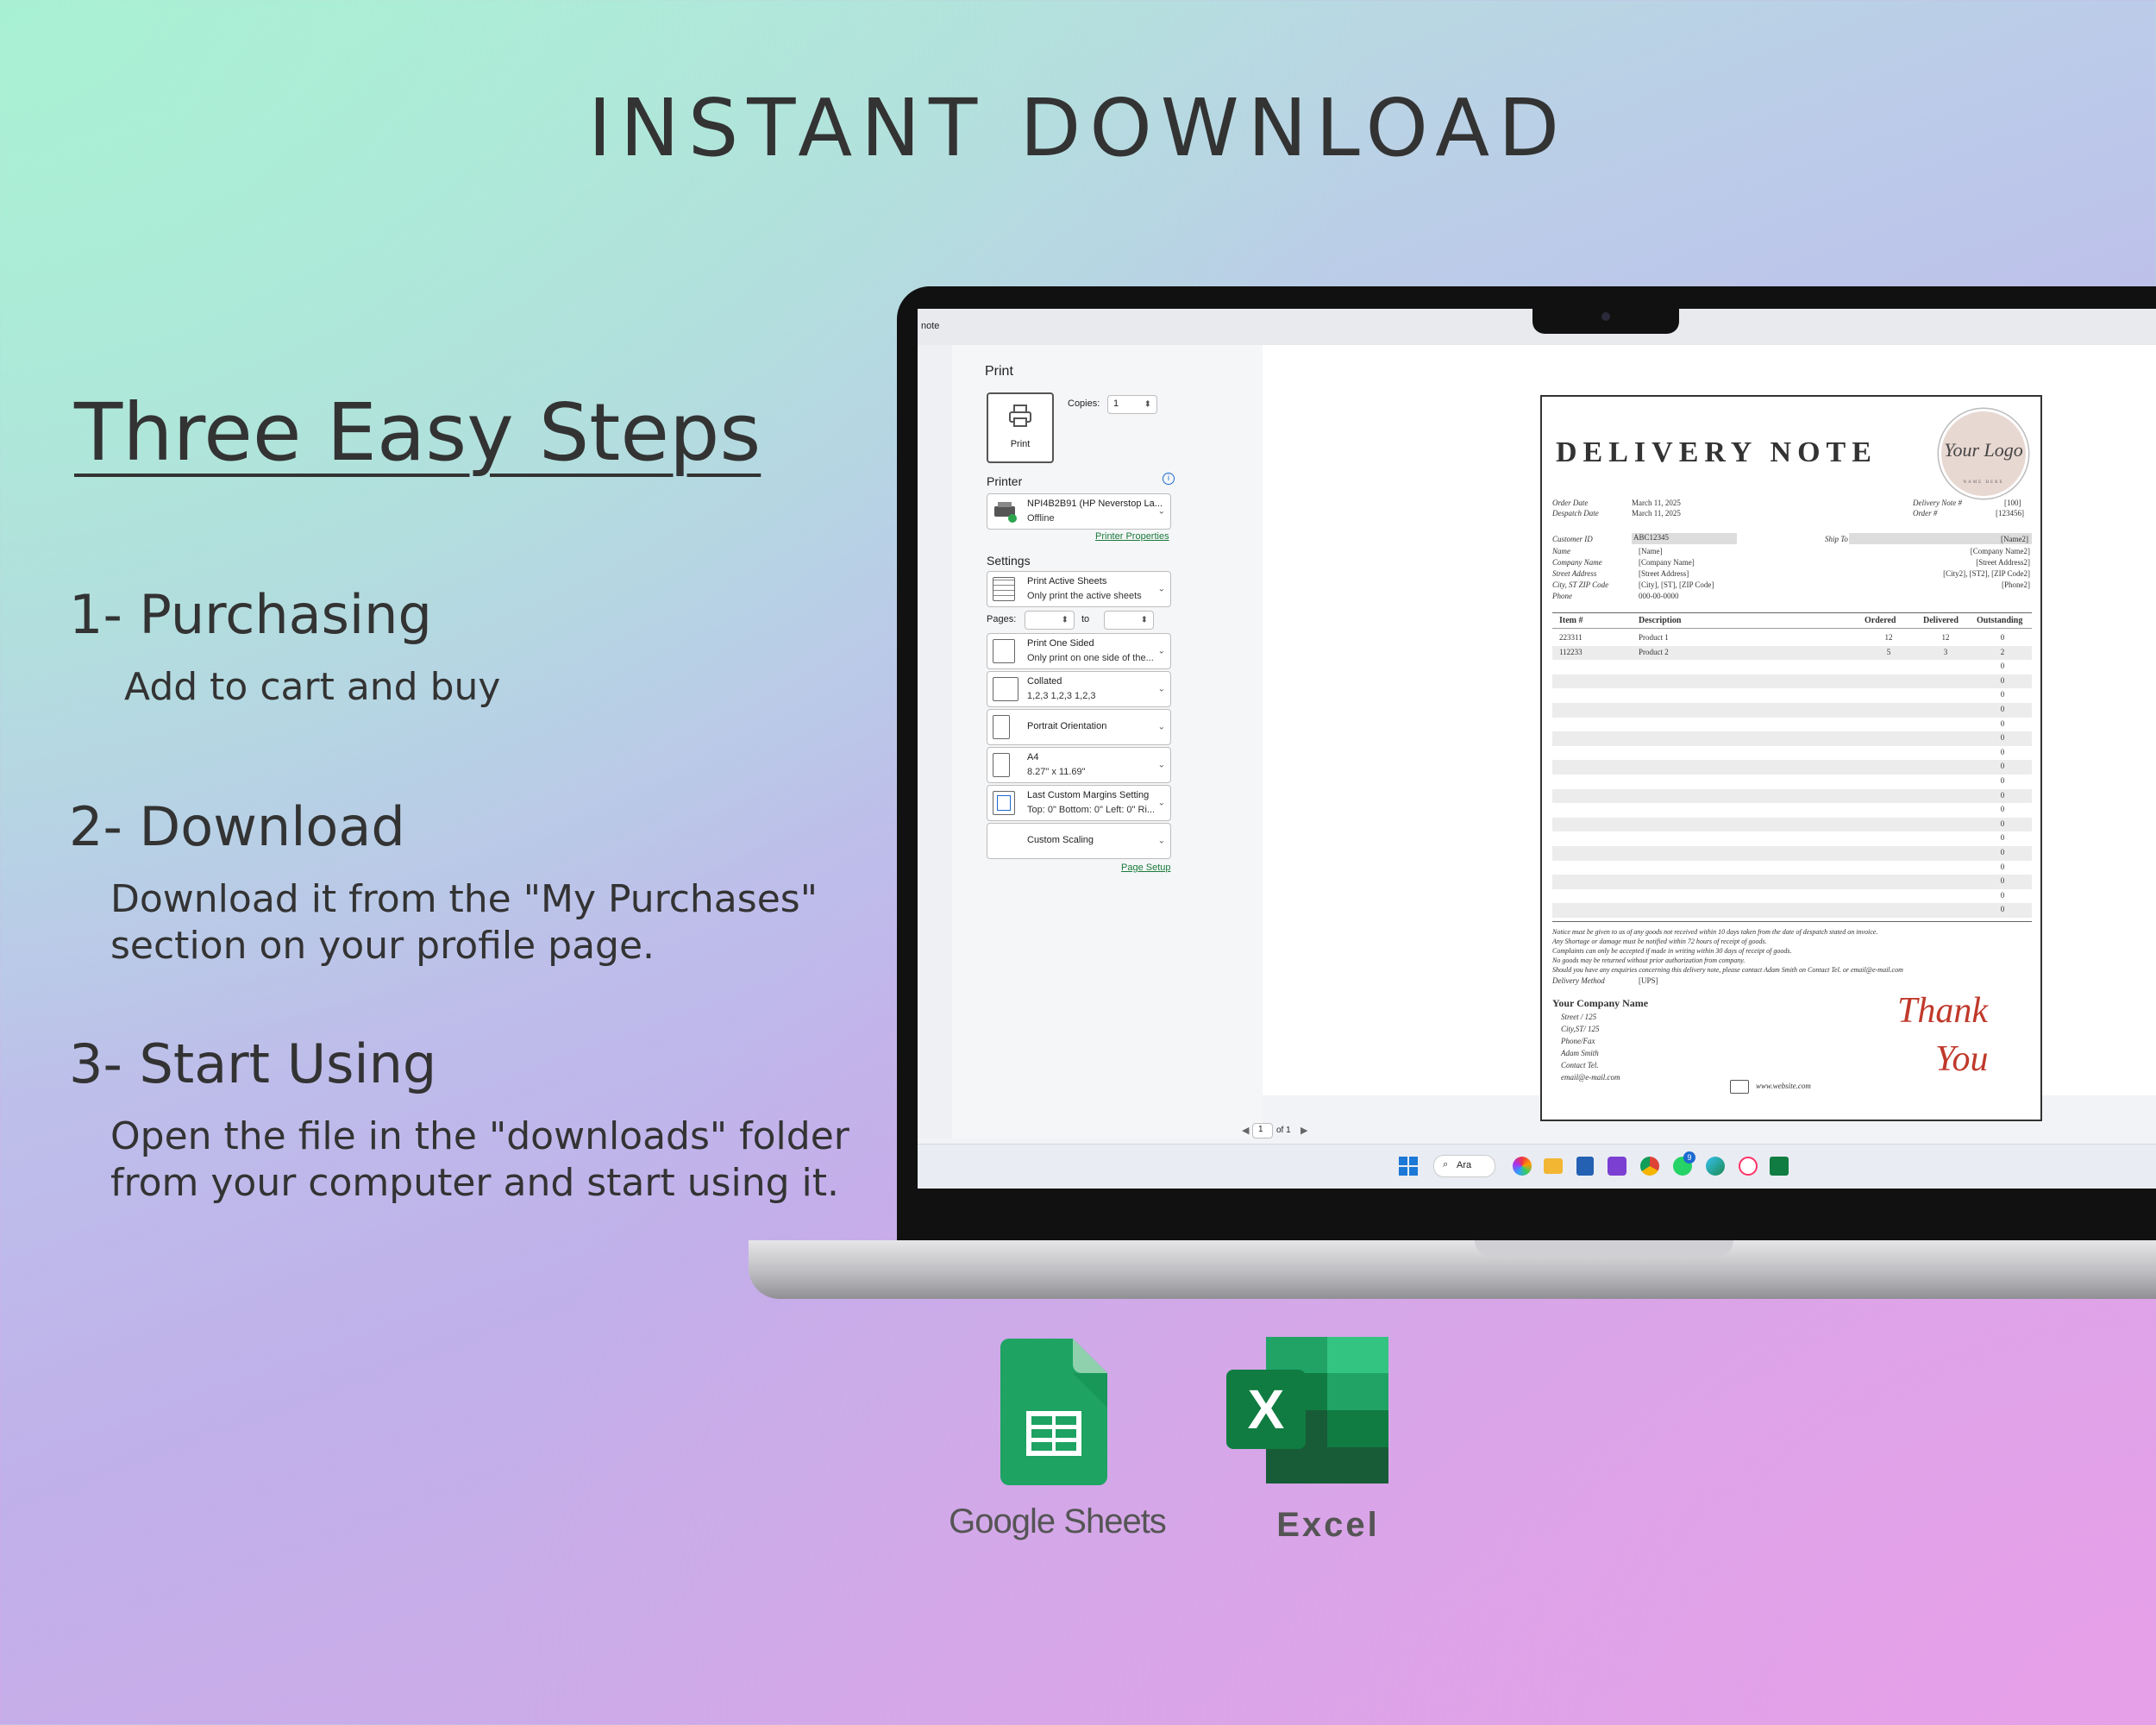  I want to click on printer-icon, so click(1020, 416).